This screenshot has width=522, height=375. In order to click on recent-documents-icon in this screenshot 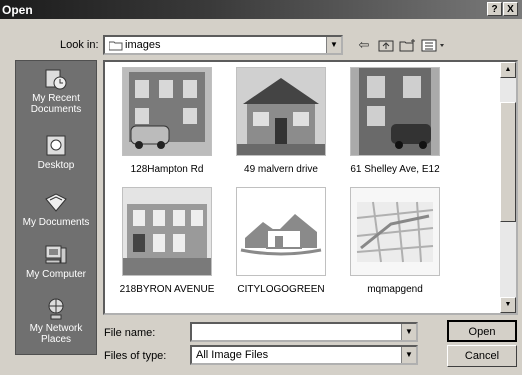, I will do `click(56, 79)`.